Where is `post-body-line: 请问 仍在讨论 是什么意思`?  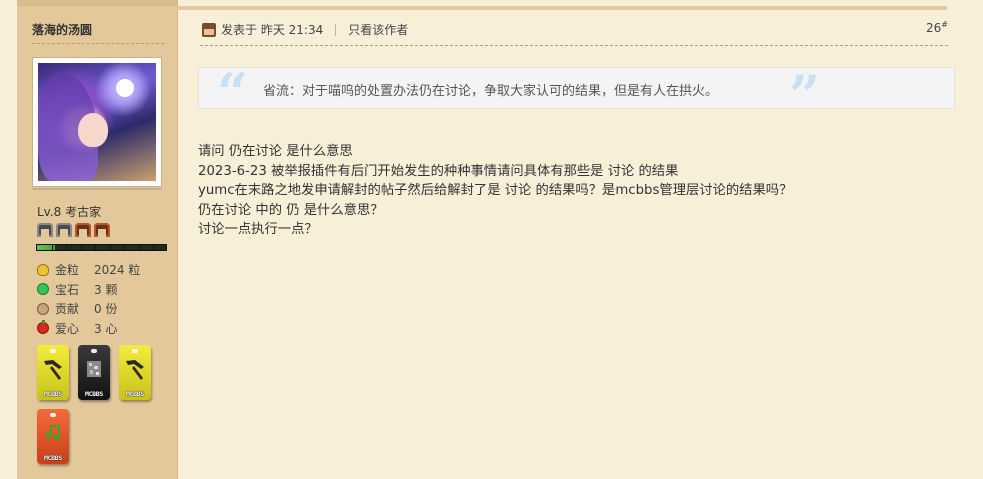 post-body-line: 请问 仍在讨论 是什么意思 is located at coordinates (275, 151).